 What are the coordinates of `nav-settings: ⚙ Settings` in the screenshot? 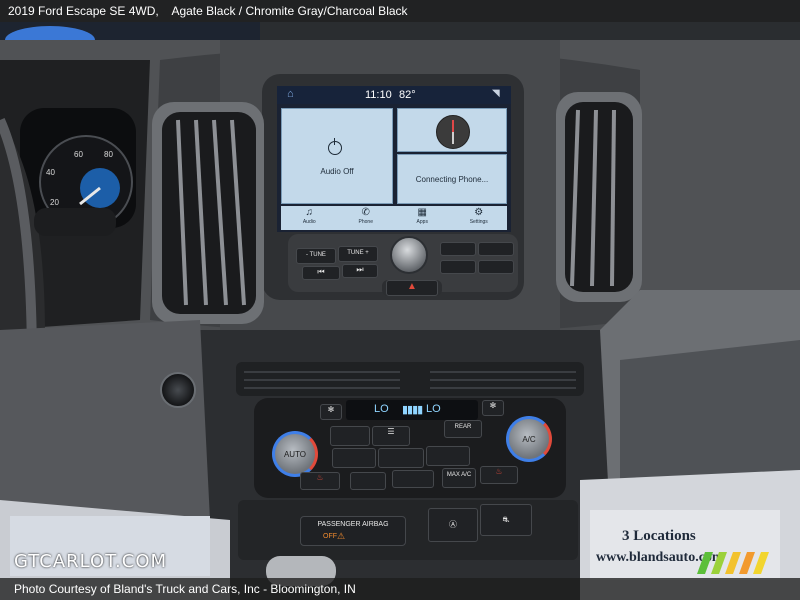 It's located at (479, 218).